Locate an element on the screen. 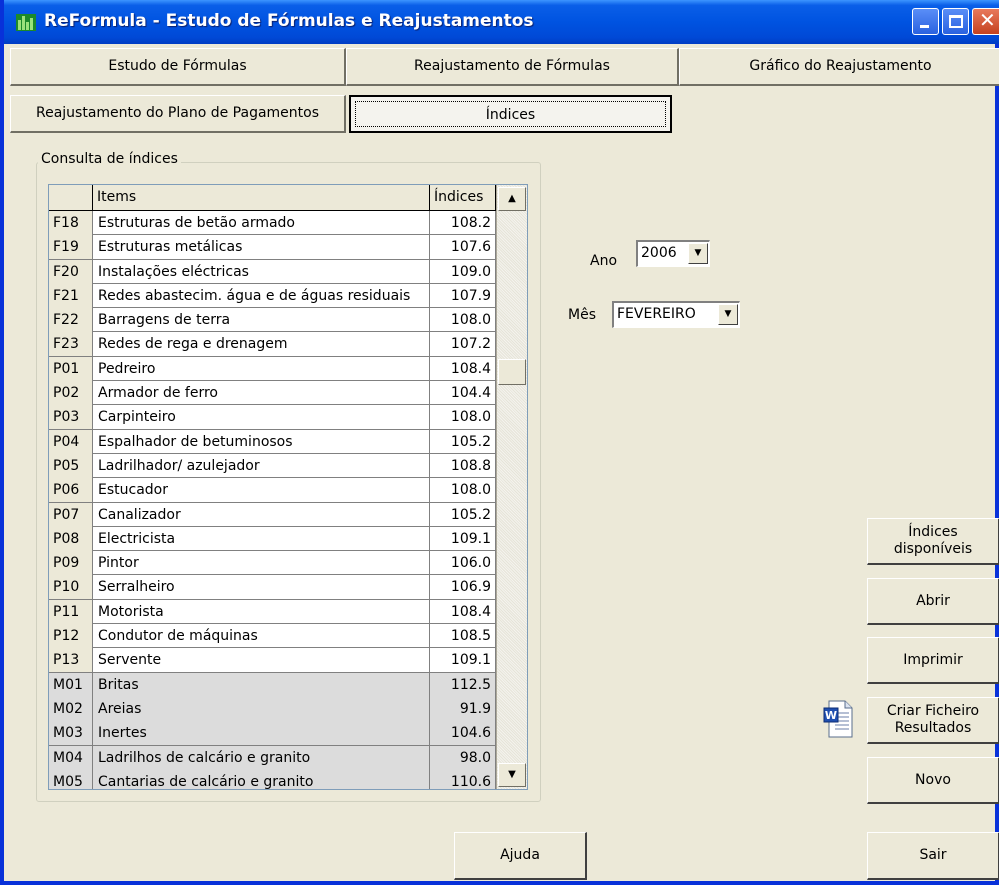 The image size is (999, 885). row-code: M01 is located at coordinates (71, 684).